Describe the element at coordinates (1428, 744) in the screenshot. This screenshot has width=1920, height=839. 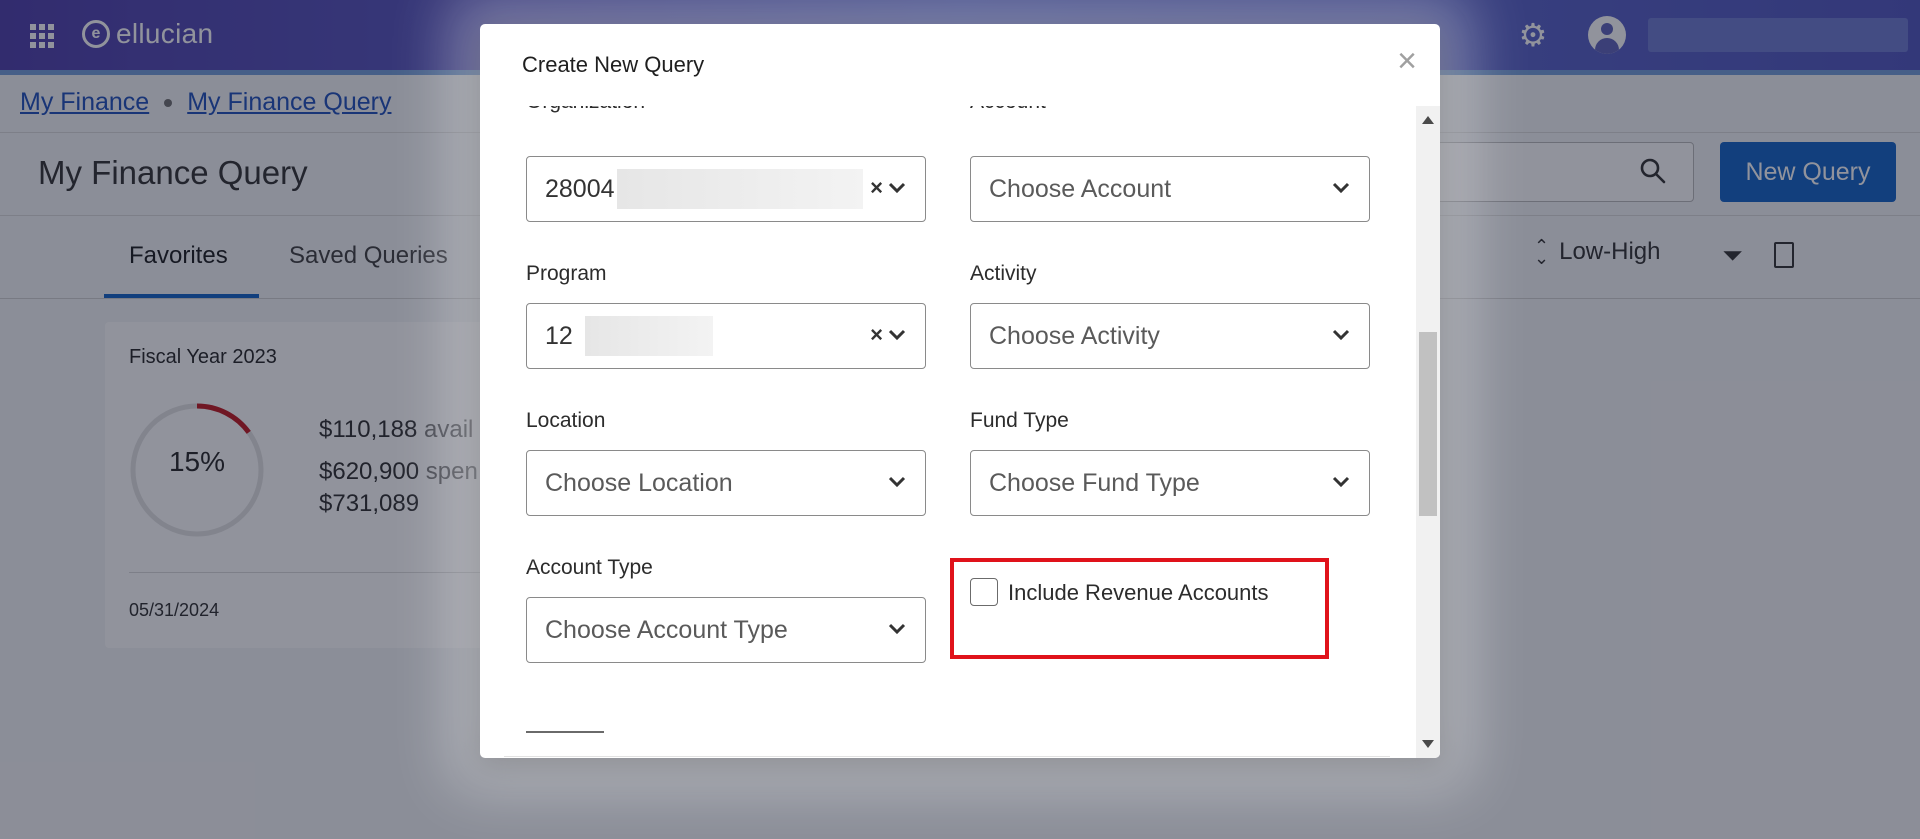
I see `scroll-down-arrow-icon` at that location.